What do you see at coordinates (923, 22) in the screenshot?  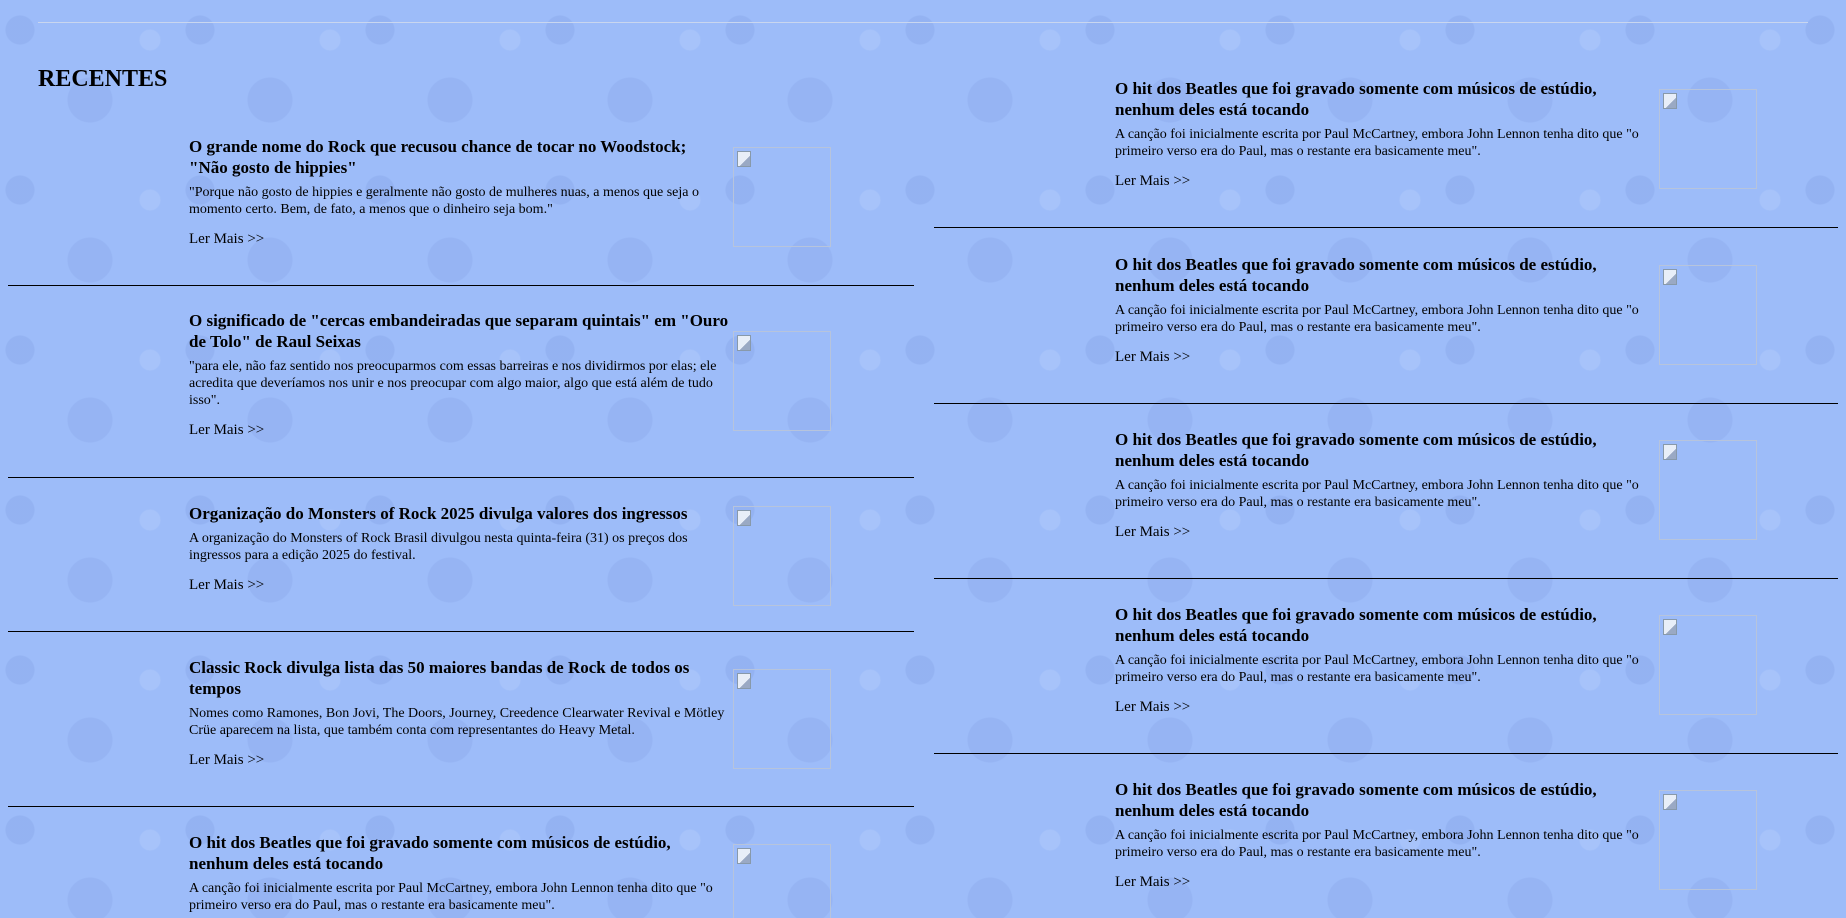 I see `top-divider` at bounding box center [923, 22].